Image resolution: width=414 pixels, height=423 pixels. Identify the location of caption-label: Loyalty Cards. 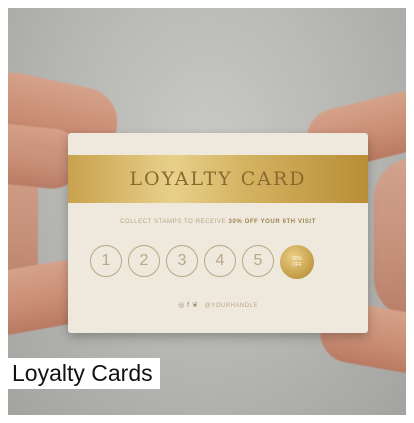
(82, 373).